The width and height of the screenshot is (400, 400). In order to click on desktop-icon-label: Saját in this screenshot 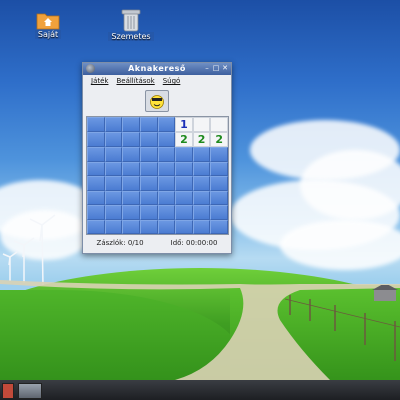, I will do `click(48, 34)`.